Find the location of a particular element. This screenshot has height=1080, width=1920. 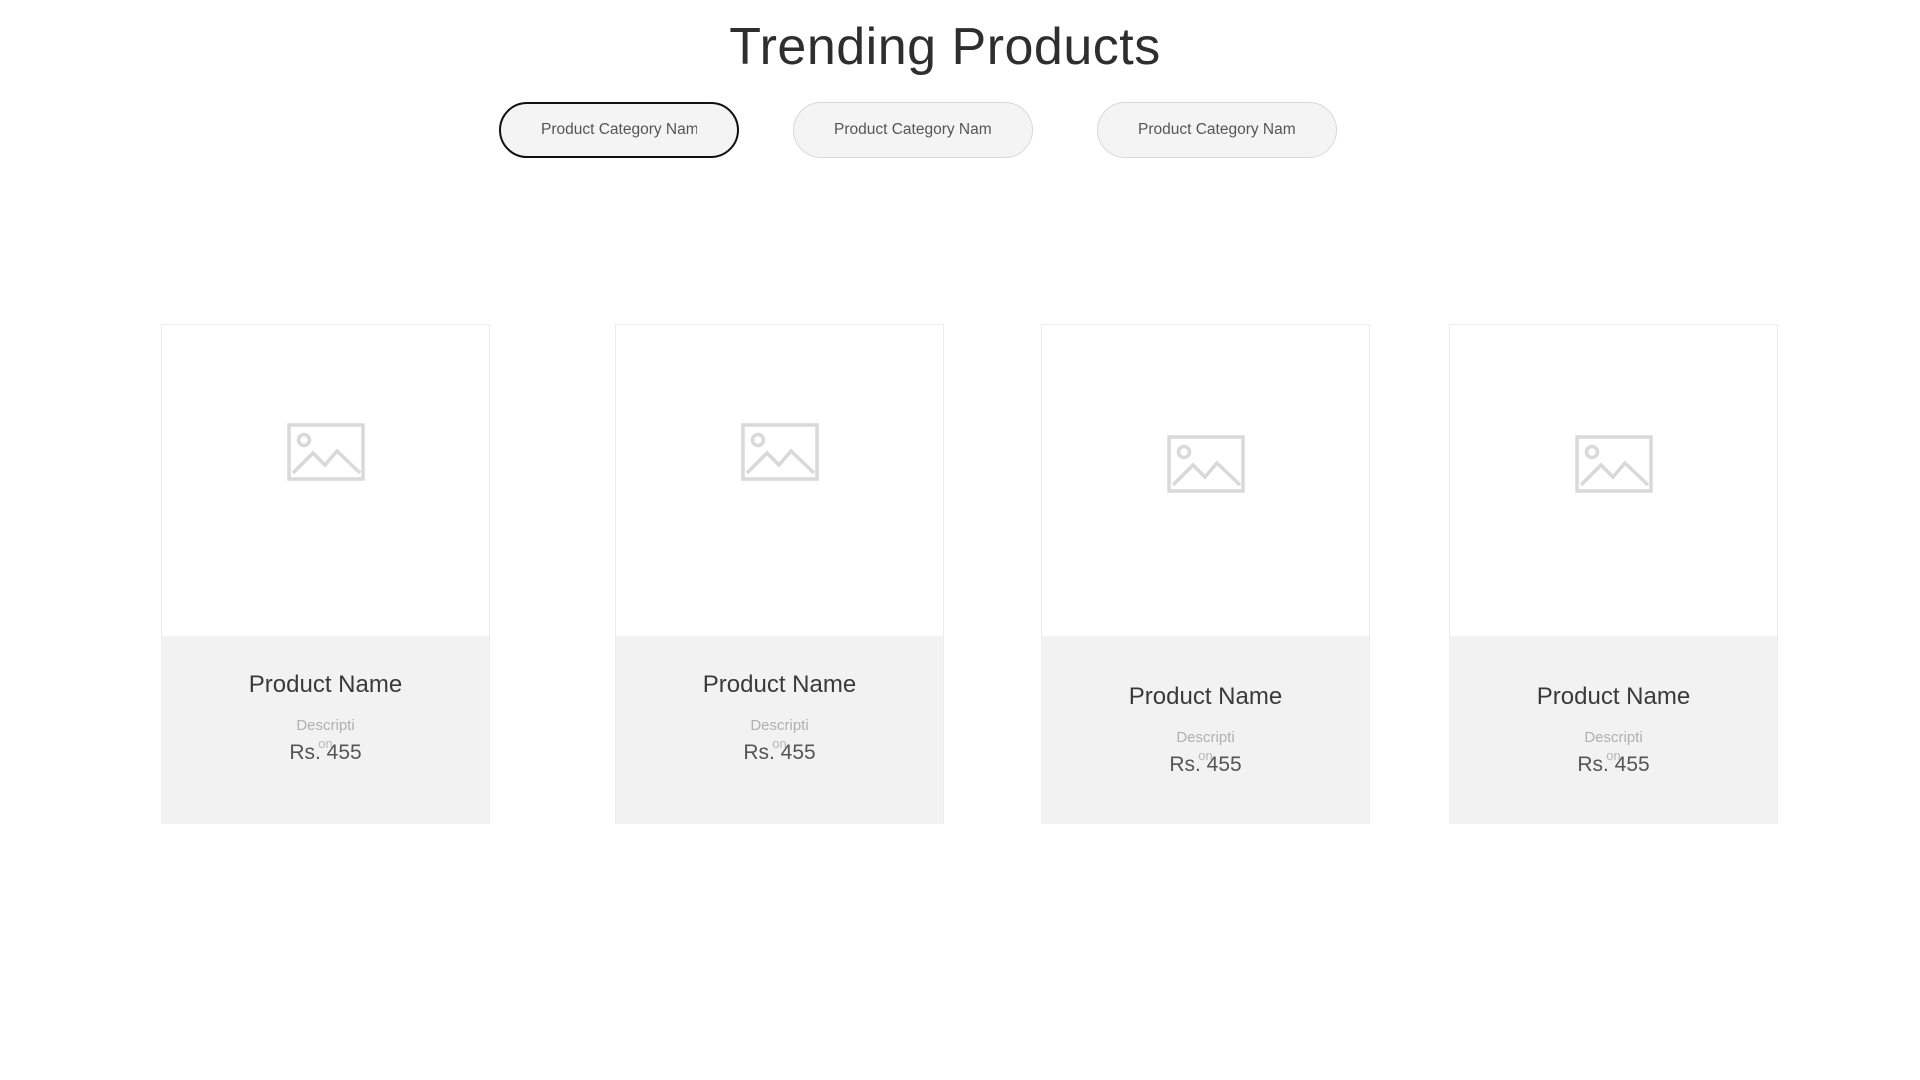

tab-category-2: Product Category Name is located at coordinates (913, 130).